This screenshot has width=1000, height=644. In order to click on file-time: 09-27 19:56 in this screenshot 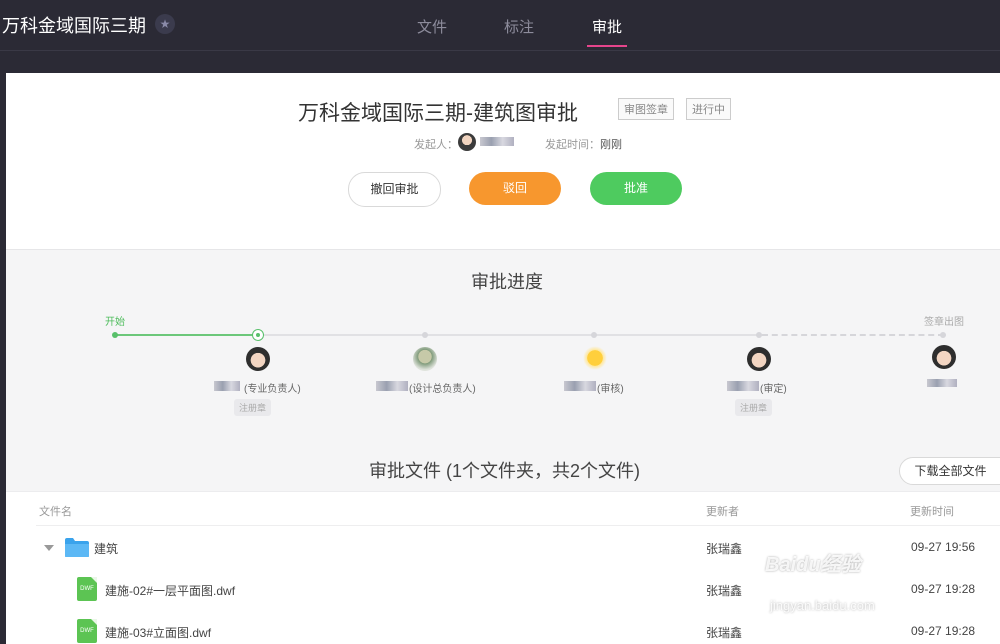, I will do `click(943, 547)`.